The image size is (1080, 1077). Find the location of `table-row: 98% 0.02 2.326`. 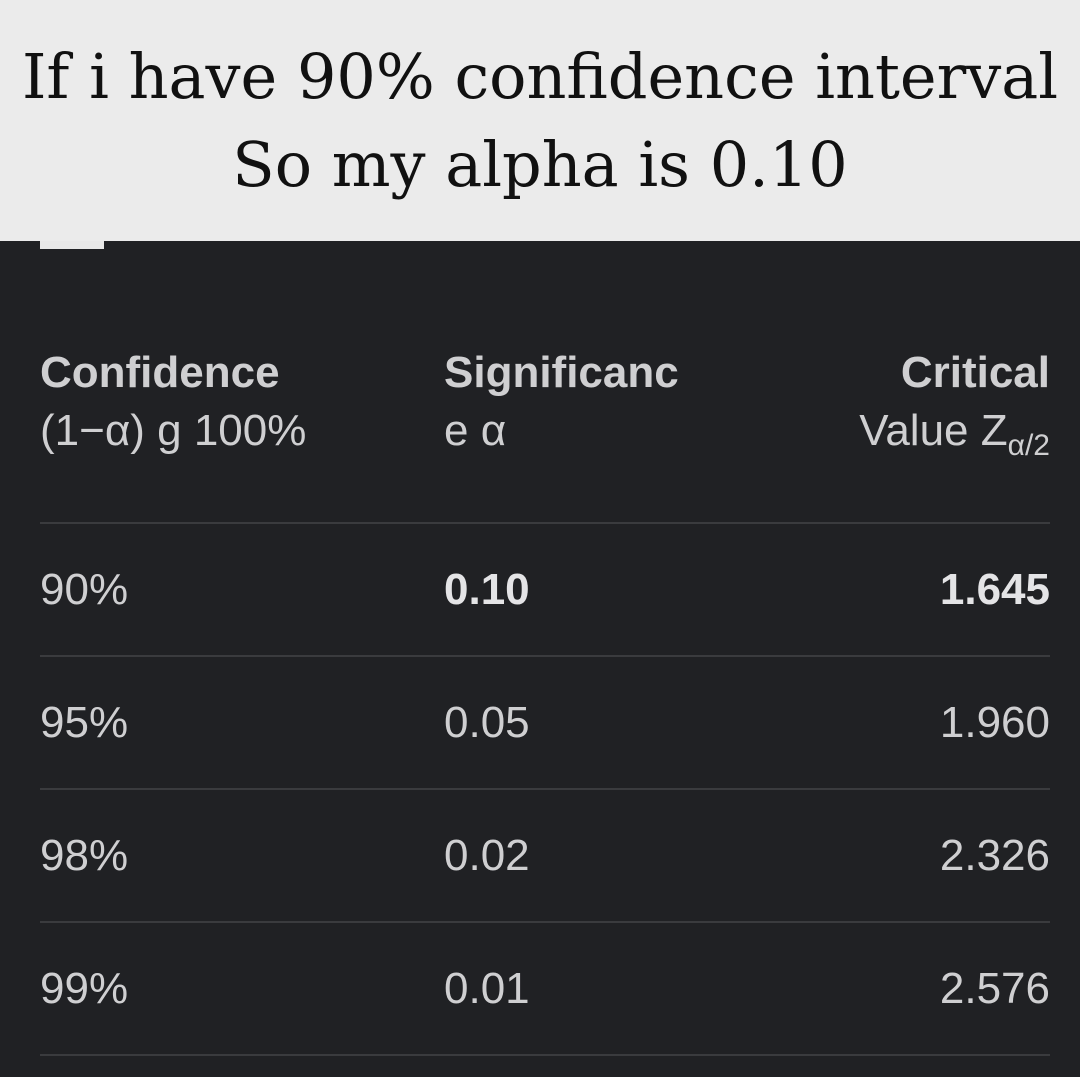

table-row: 98% 0.02 2.326 is located at coordinates (545, 856).